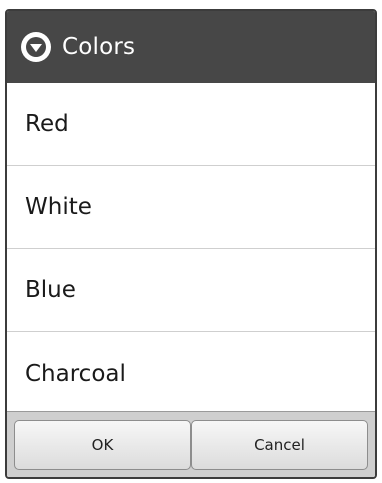 This screenshot has height=483, width=382. I want to click on list-item-label: Blue, so click(50, 290).